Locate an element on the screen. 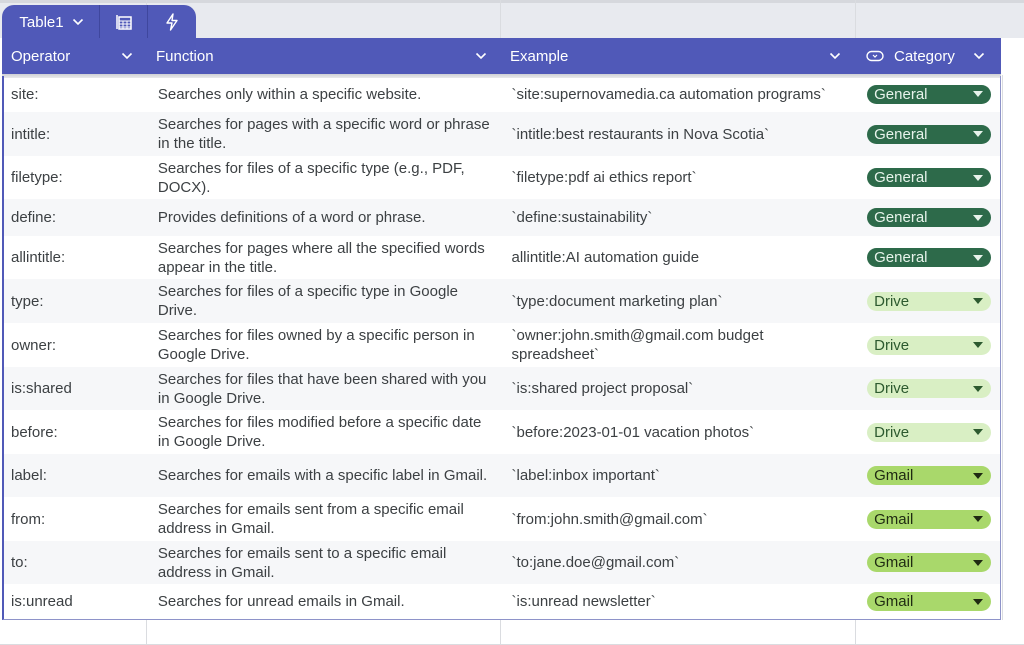 The height and width of the screenshot is (645, 1024). function-cell: Searches only within a specific website. is located at coordinates (326, 94).